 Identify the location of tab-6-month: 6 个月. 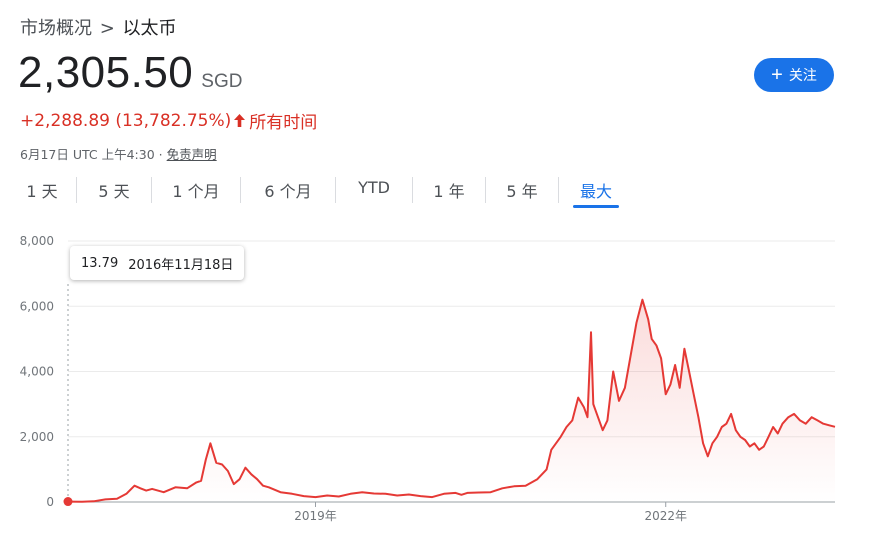
(288, 187).